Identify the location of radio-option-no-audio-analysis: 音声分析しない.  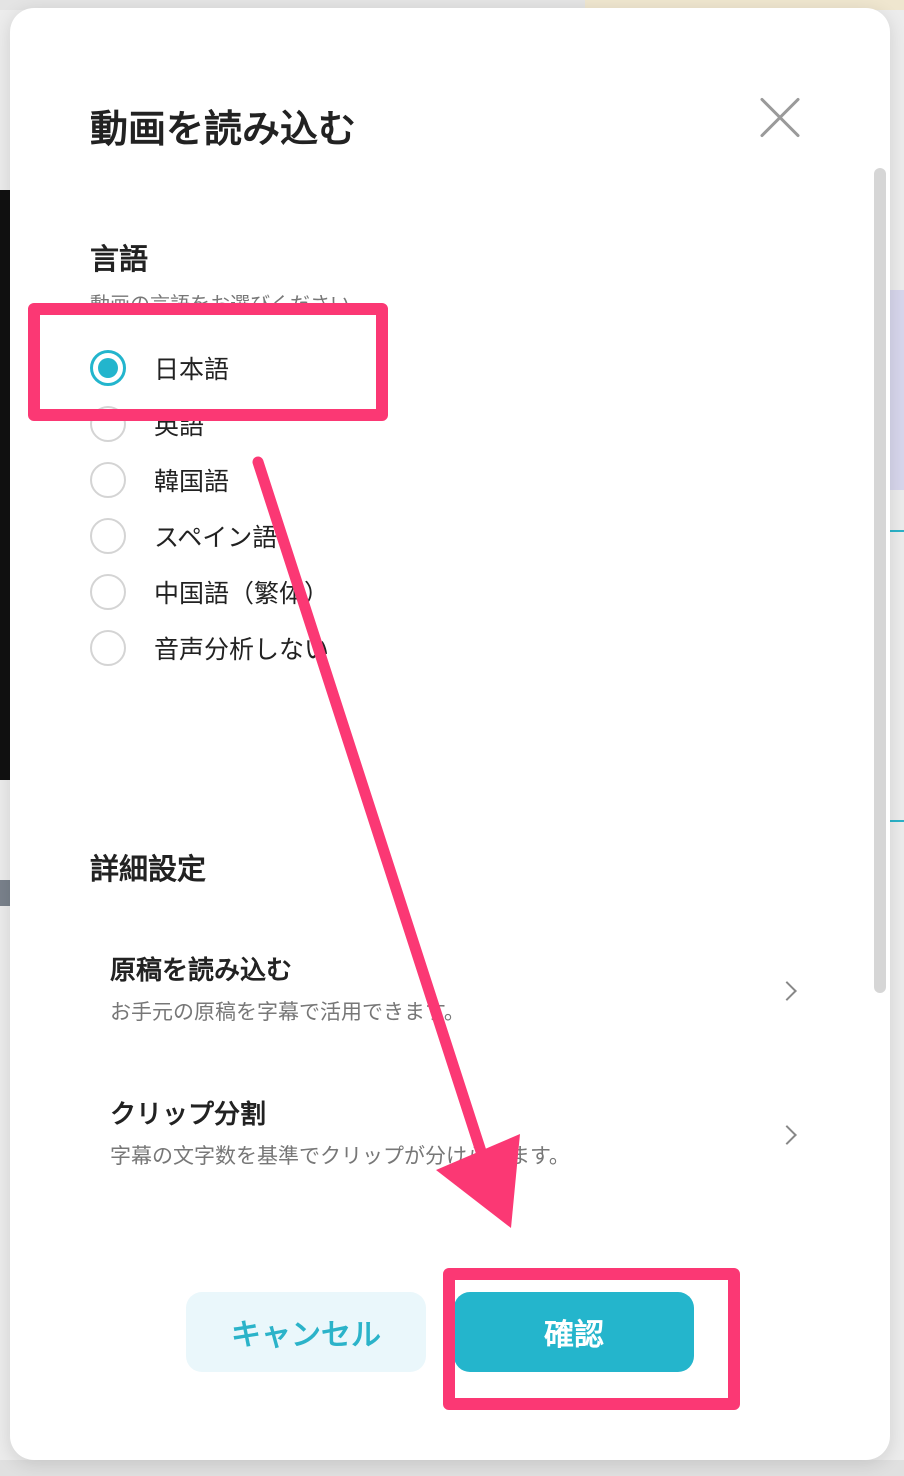
(290, 648).